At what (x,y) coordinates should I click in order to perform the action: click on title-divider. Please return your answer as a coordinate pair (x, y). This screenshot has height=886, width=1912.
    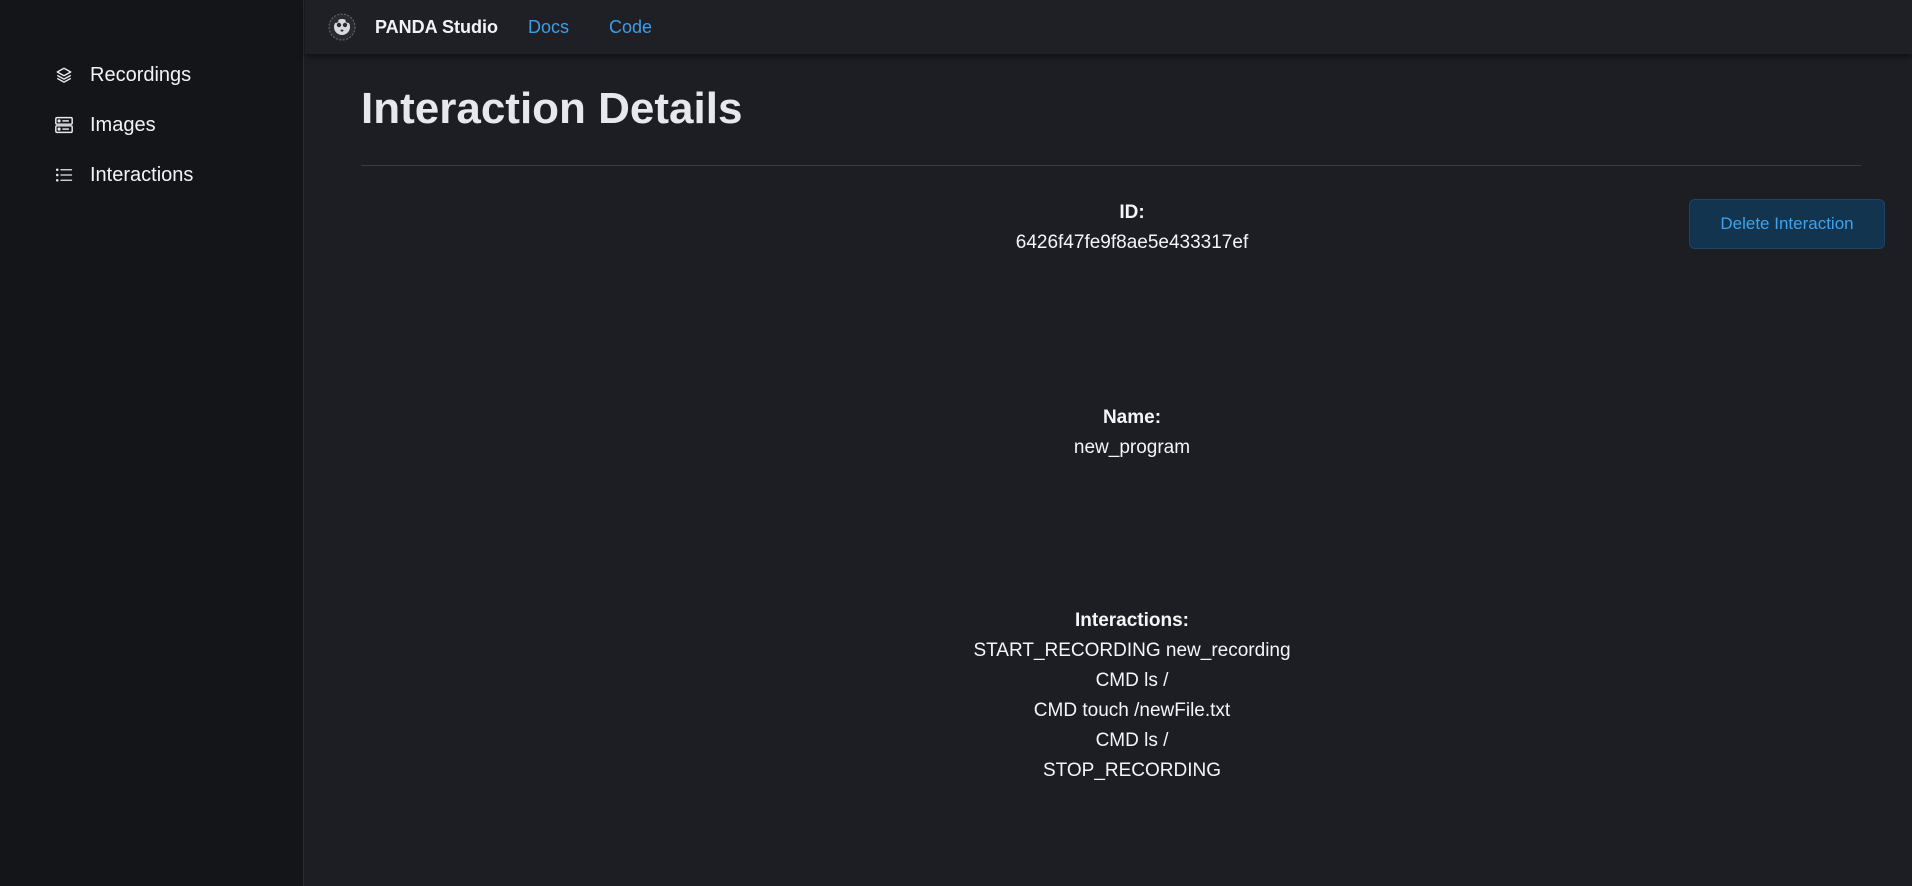
    Looking at the image, I should click on (1111, 165).